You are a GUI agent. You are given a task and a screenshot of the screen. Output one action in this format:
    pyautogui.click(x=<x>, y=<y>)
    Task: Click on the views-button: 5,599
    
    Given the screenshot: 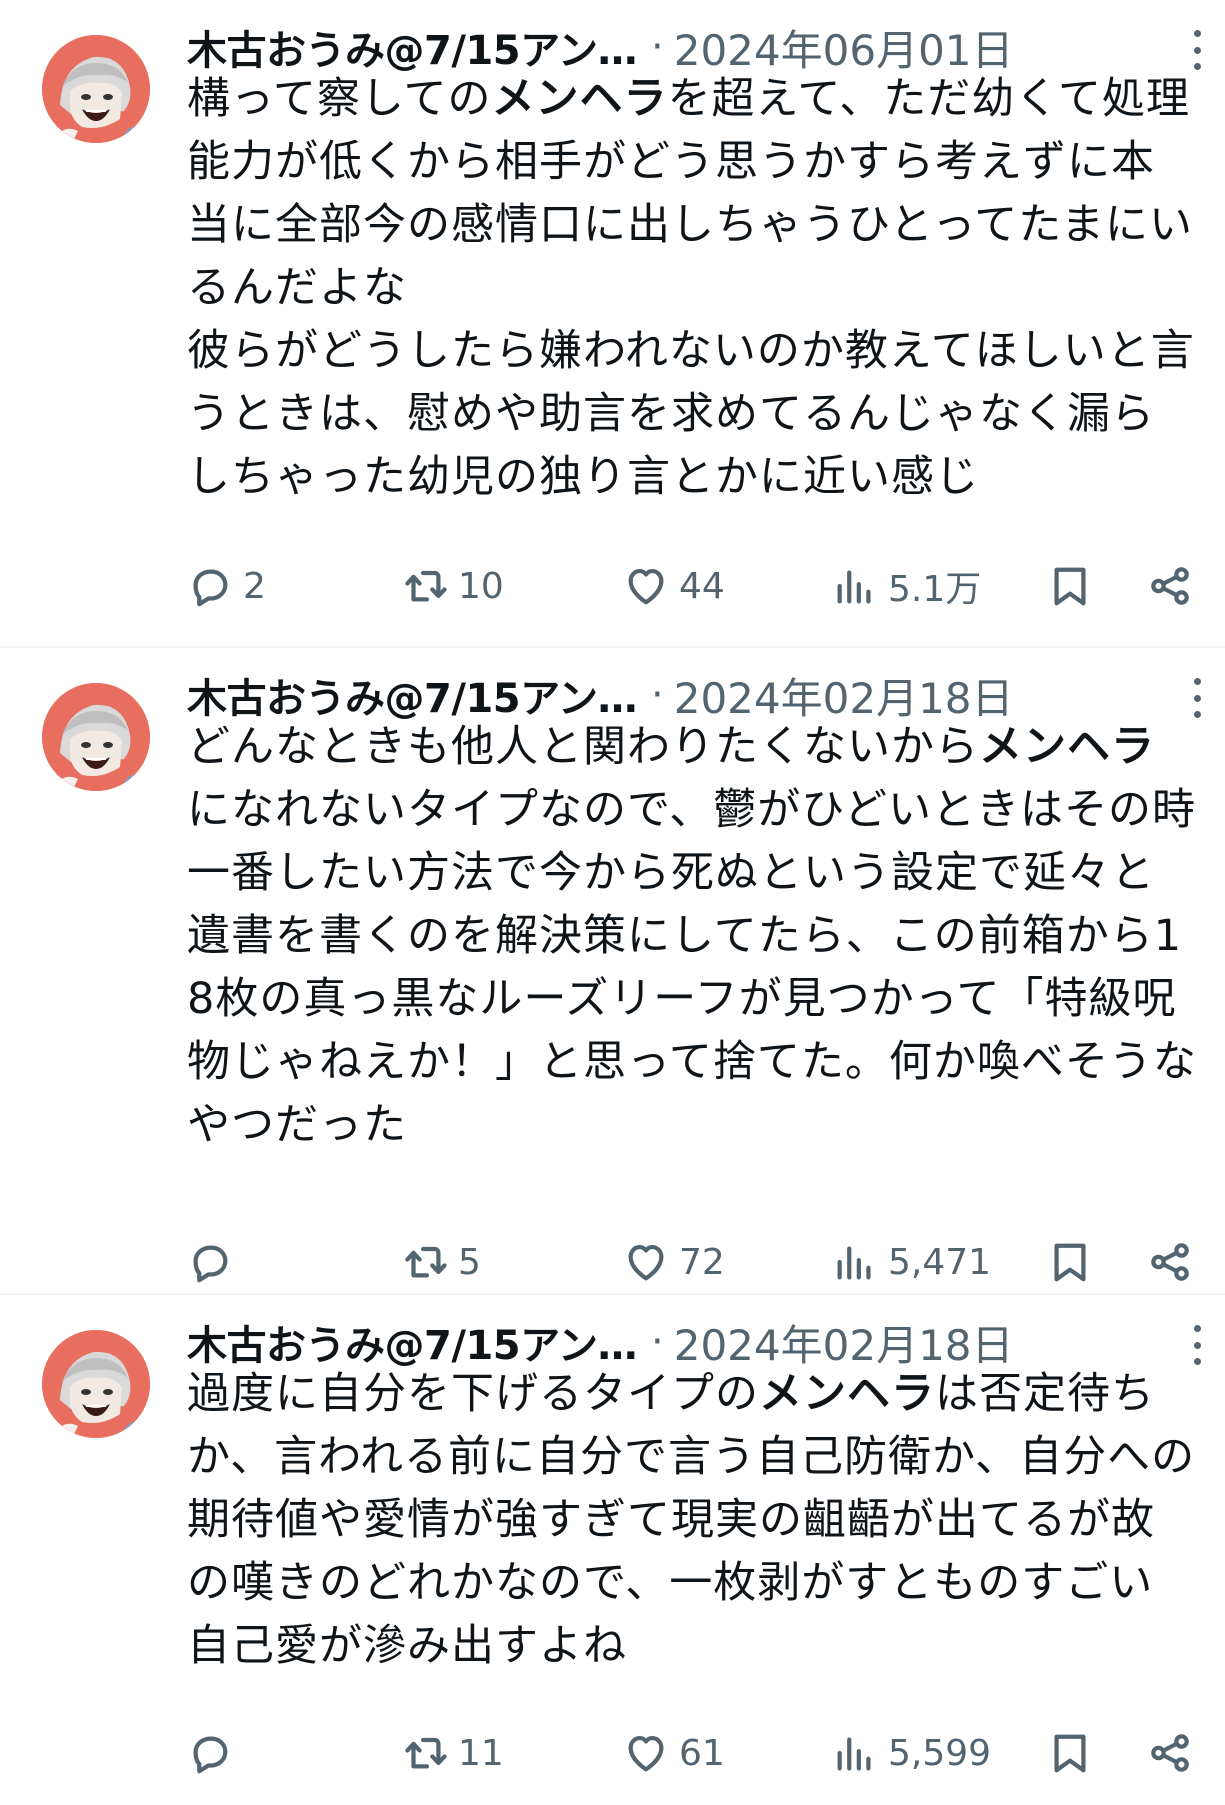 What is the action you would take?
    pyautogui.click(x=911, y=1753)
    